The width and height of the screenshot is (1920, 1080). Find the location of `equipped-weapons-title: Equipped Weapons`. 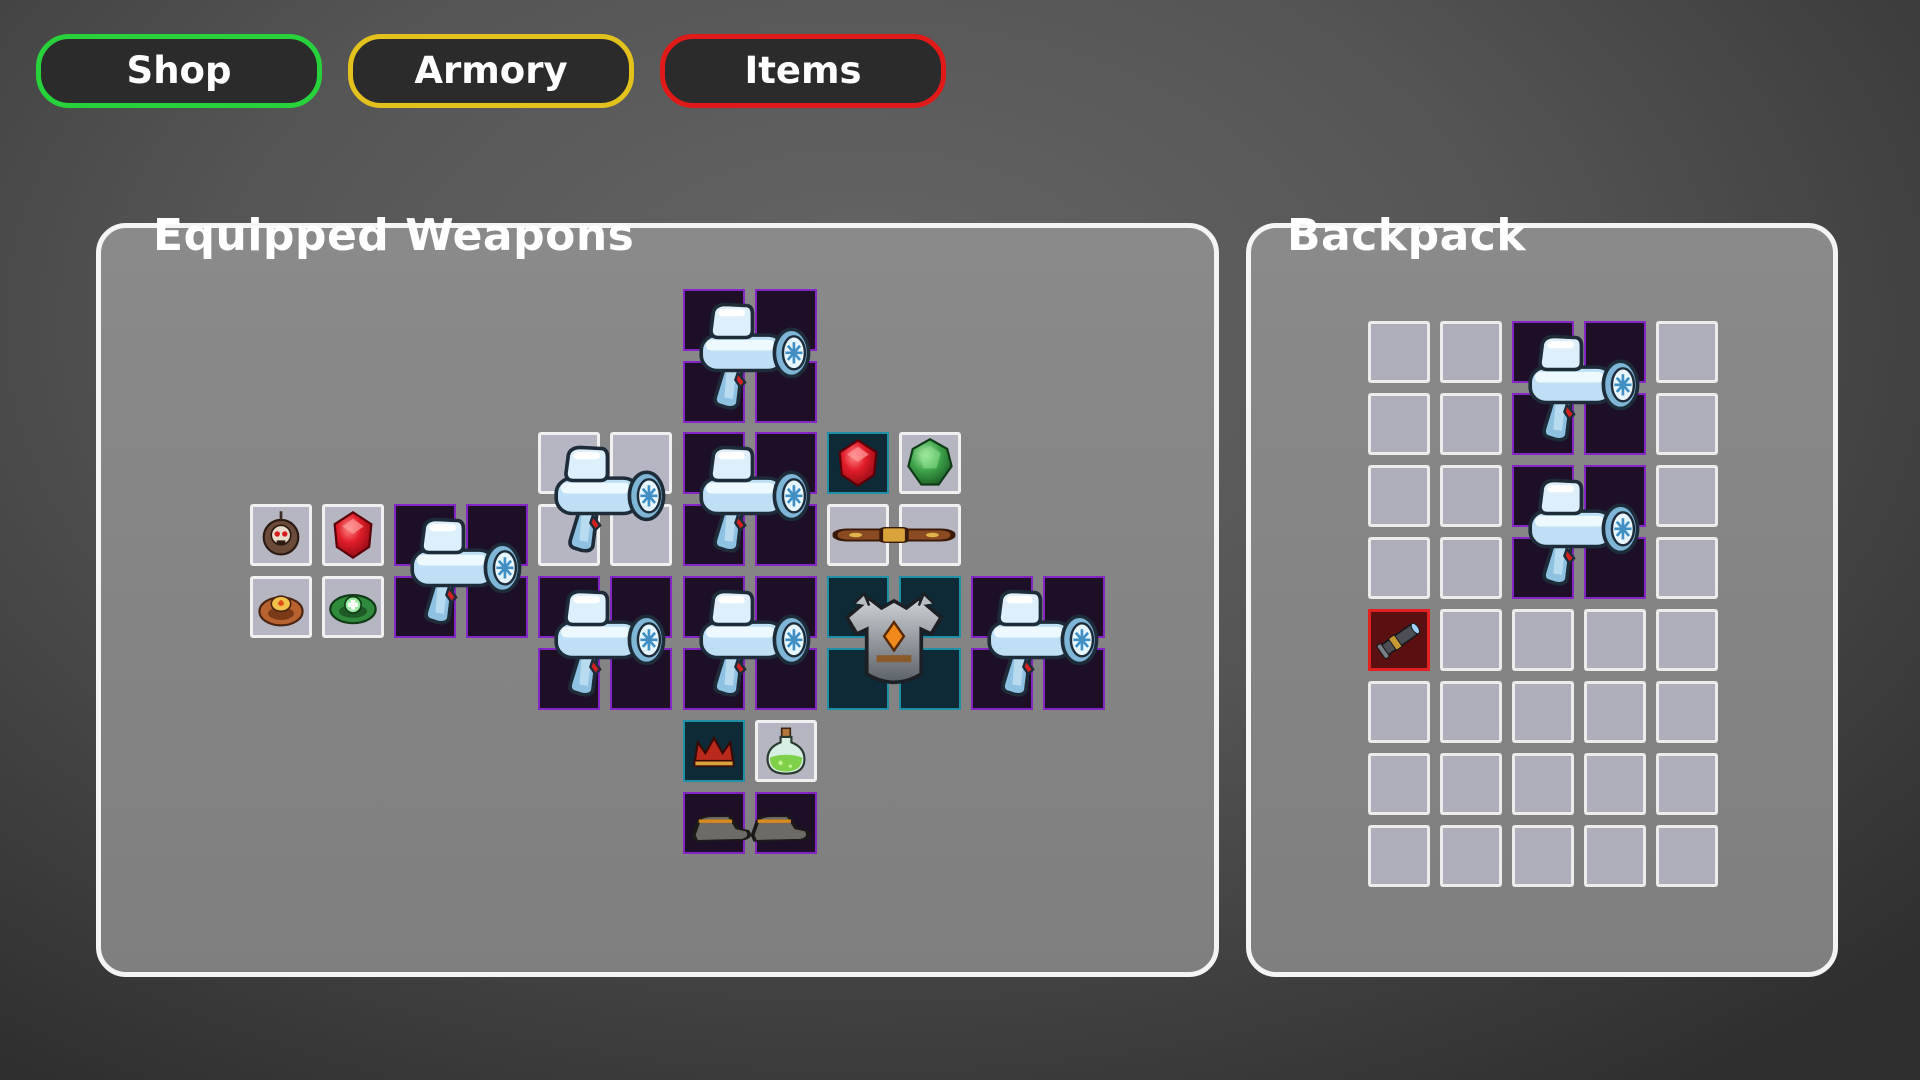

equipped-weapons-title: Equipped Weapons is located at coordinates (394, 235).